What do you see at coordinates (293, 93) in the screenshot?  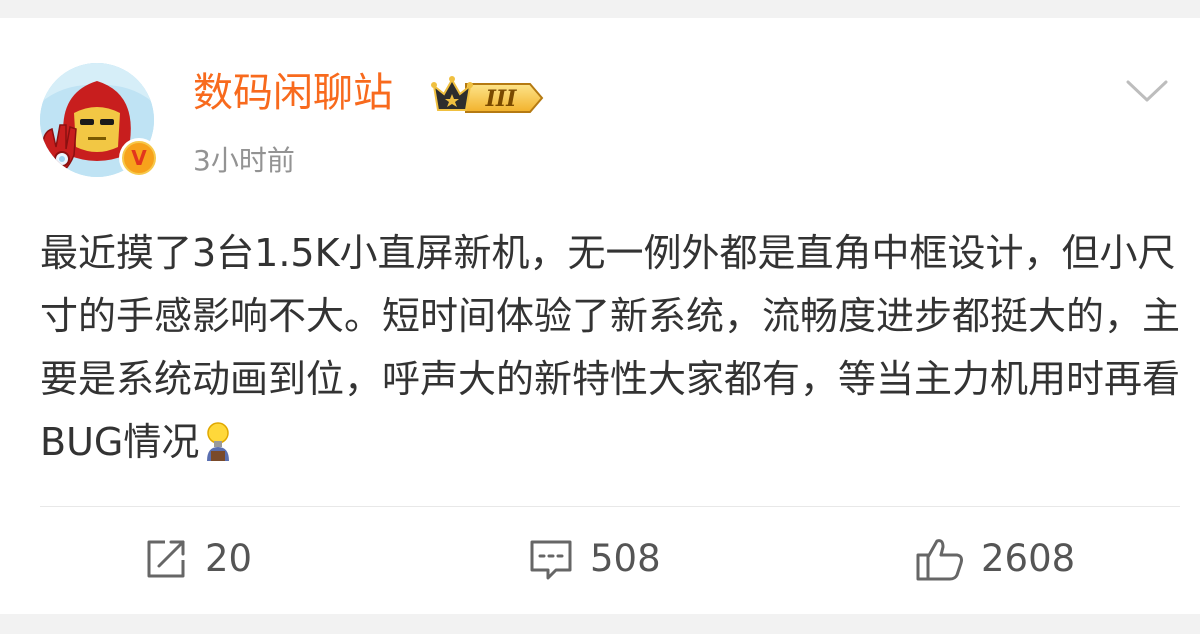 I see `username: 数码闲聊站` at bounding box center [293, 93].